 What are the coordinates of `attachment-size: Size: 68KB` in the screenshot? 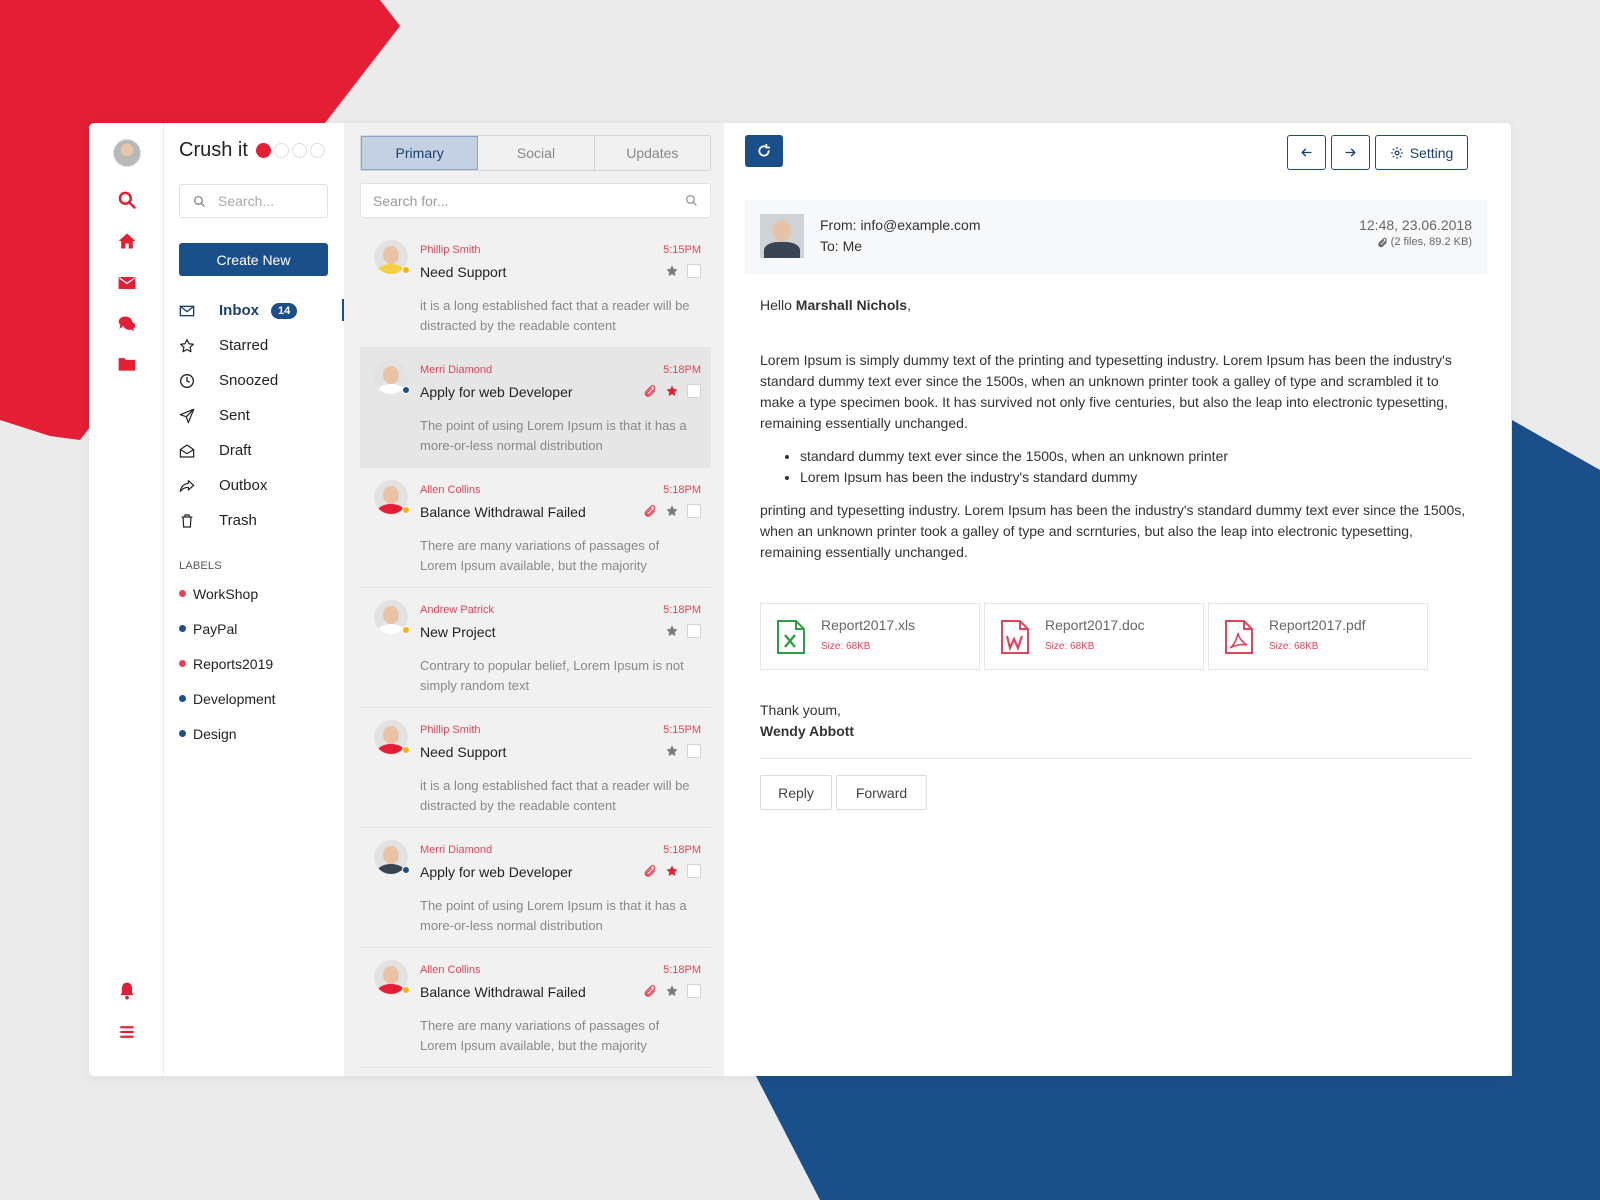 It's located at (1070, 646).